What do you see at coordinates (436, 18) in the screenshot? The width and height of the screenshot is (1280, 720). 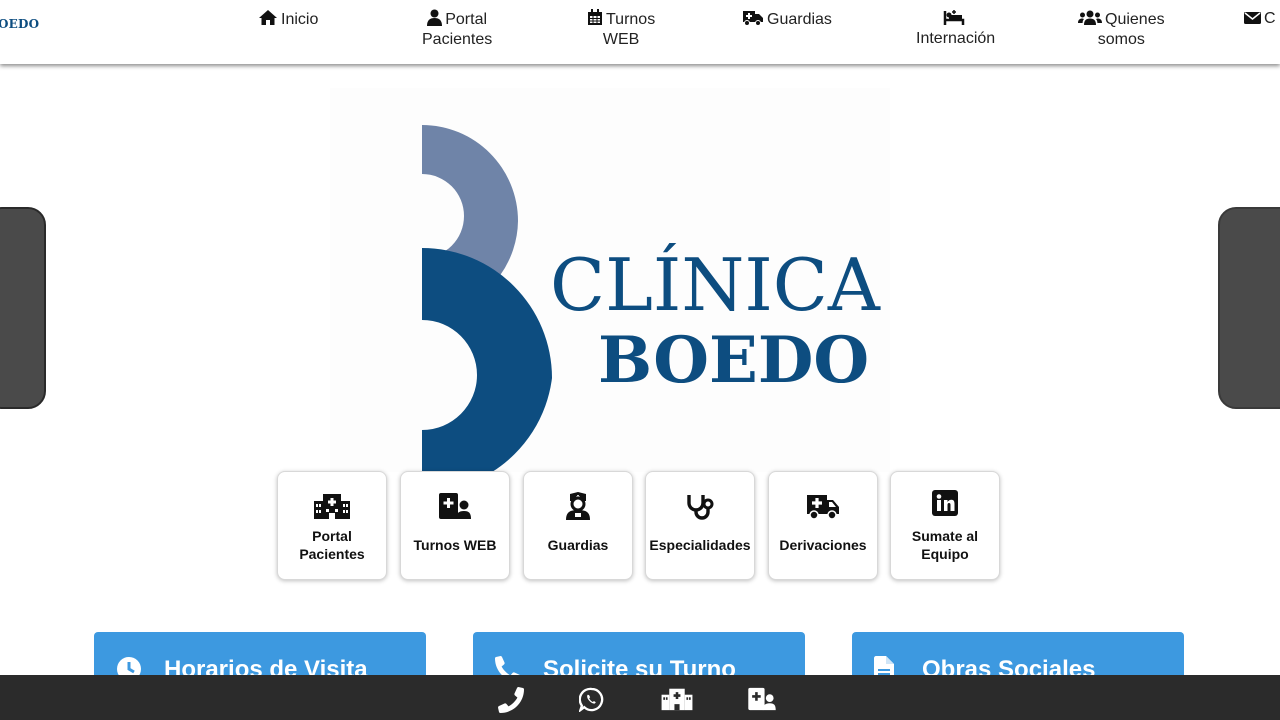 I see `user-injured-icon` at bounding box center [436, 18].